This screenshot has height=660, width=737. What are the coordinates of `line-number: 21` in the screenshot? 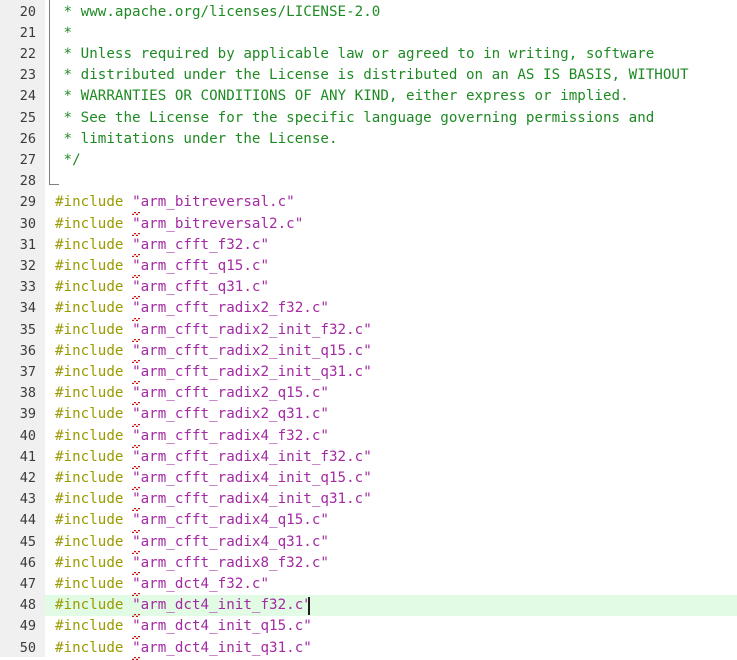 It's located at (18, 33).